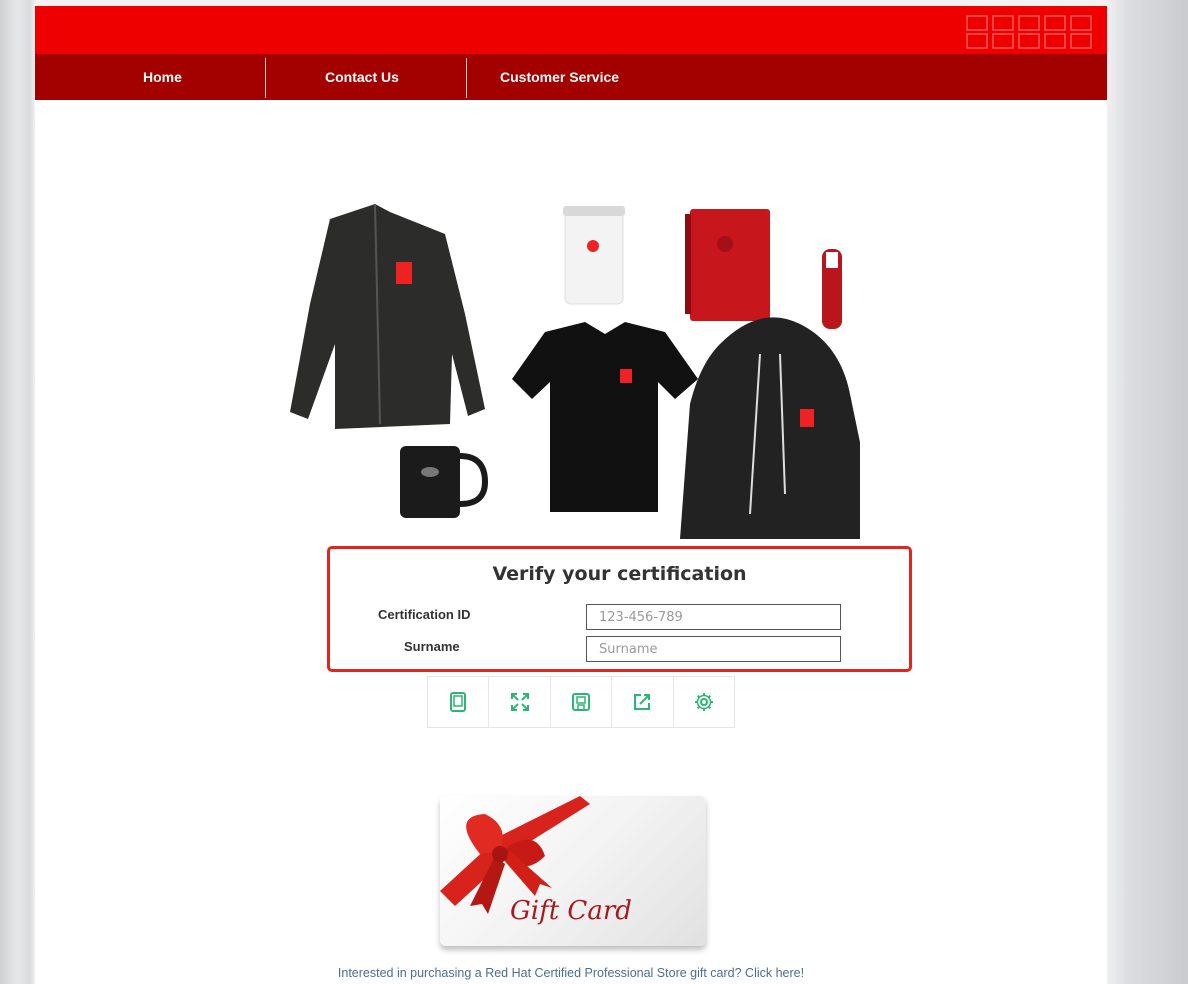 Image resolution: width=1188 pixels, height=984 pixels. Describe the element at coordinates (444, 482) in the screenshot. I see `mug-illustration` at that location.